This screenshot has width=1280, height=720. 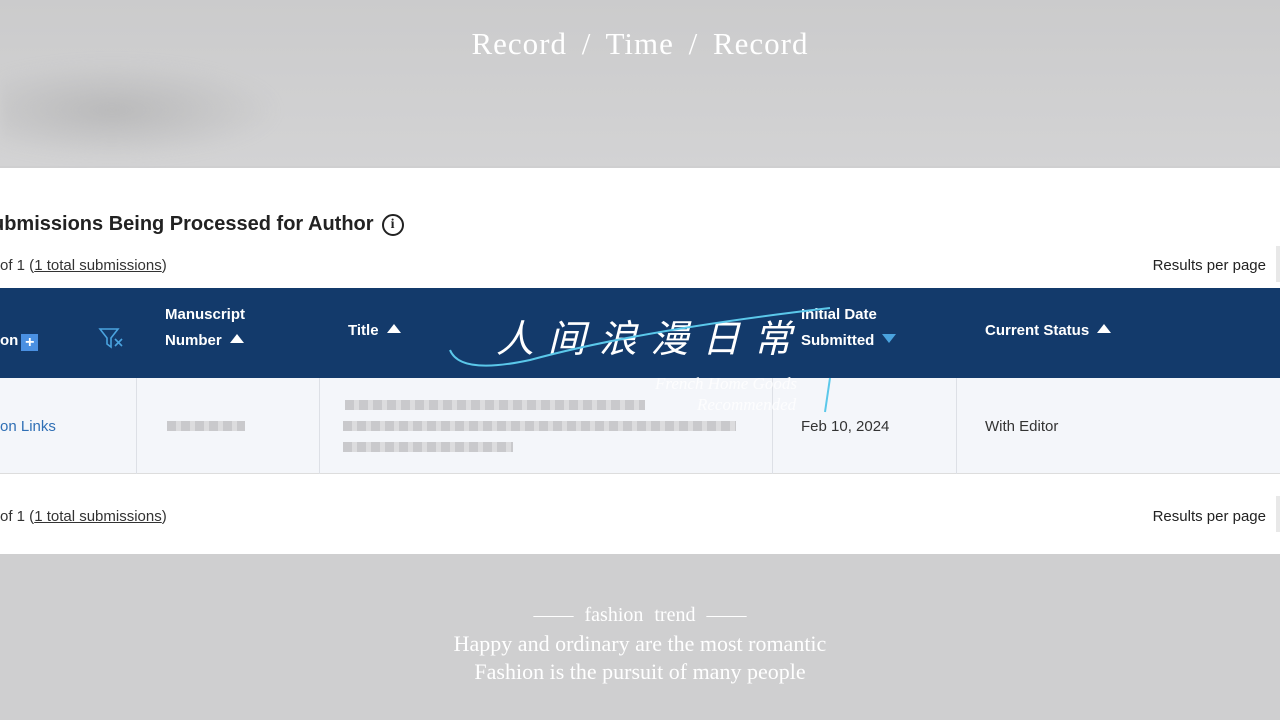 I want to click on column-current-status: Current Status, so click(x=1048, y=331).